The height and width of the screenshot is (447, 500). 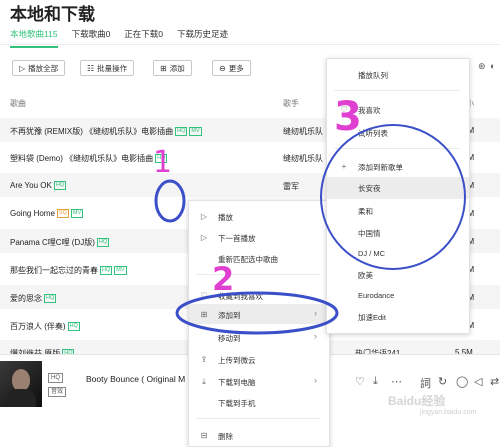 What do you see at coordinates (89, 159) in the screenshot?
I see `song-name: 塑料袋 (Demo) 《缝纫机乐队》电影插曲 HQ` at bounding box center [89, 159].